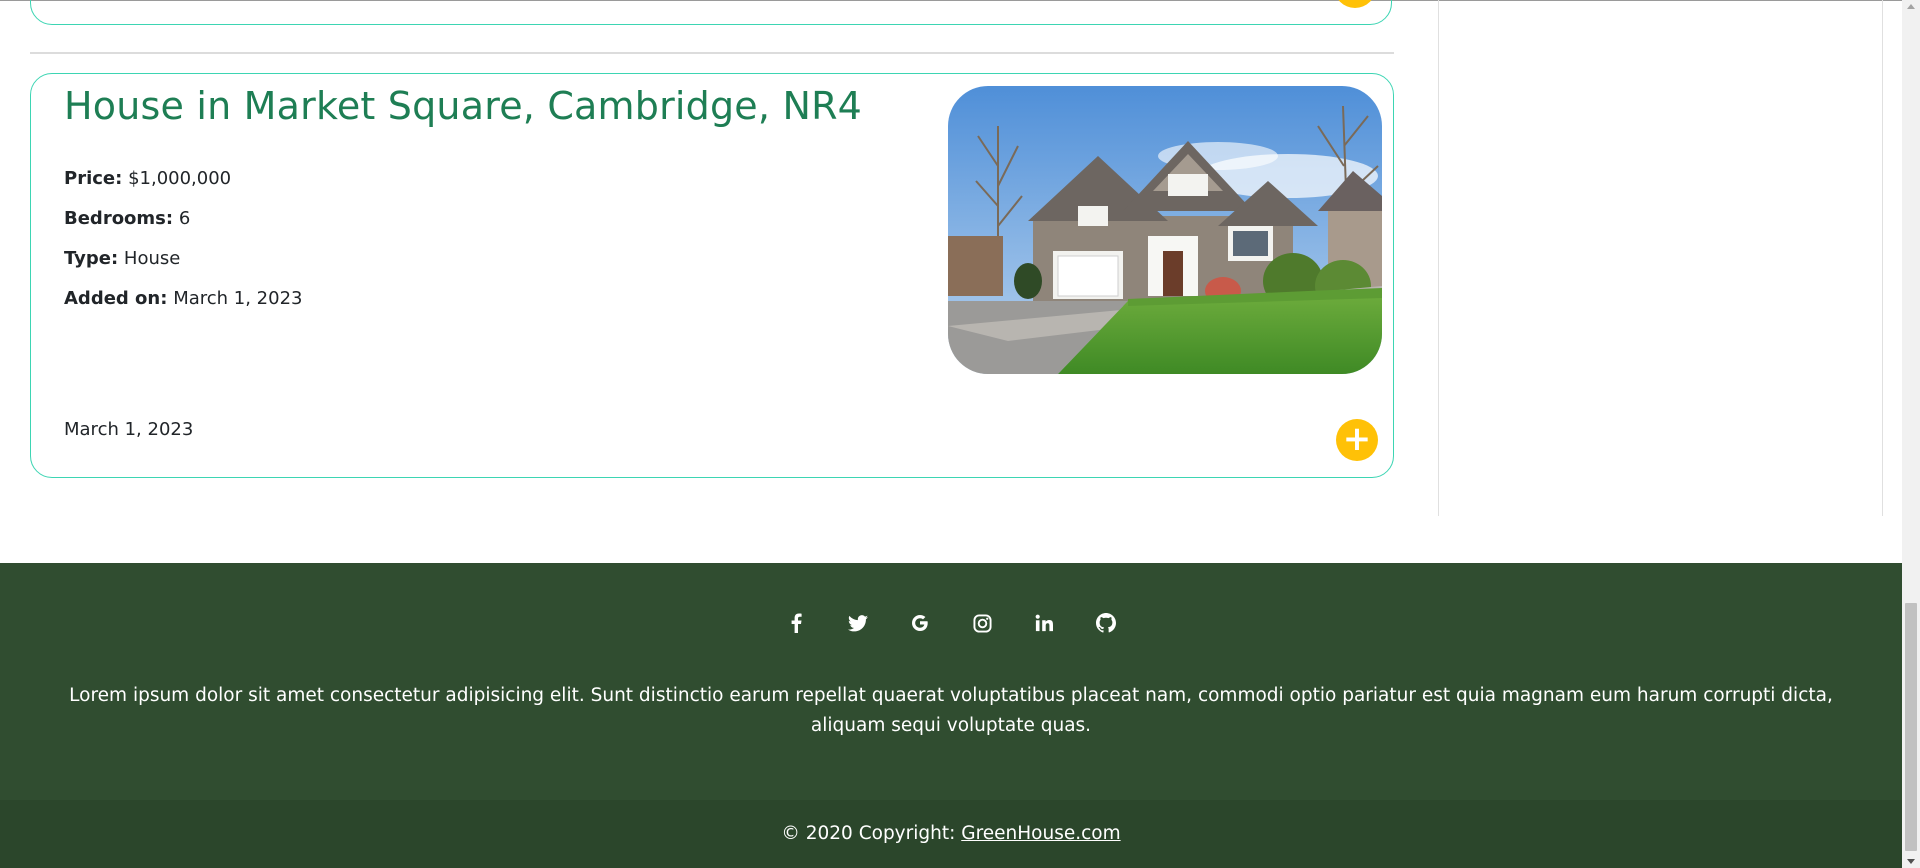 Image resolution: width=1920 pixels, height=868 pixels. I want to click on listing-title: House in Market Square, Cambridge, NR4, so click(463, 106).